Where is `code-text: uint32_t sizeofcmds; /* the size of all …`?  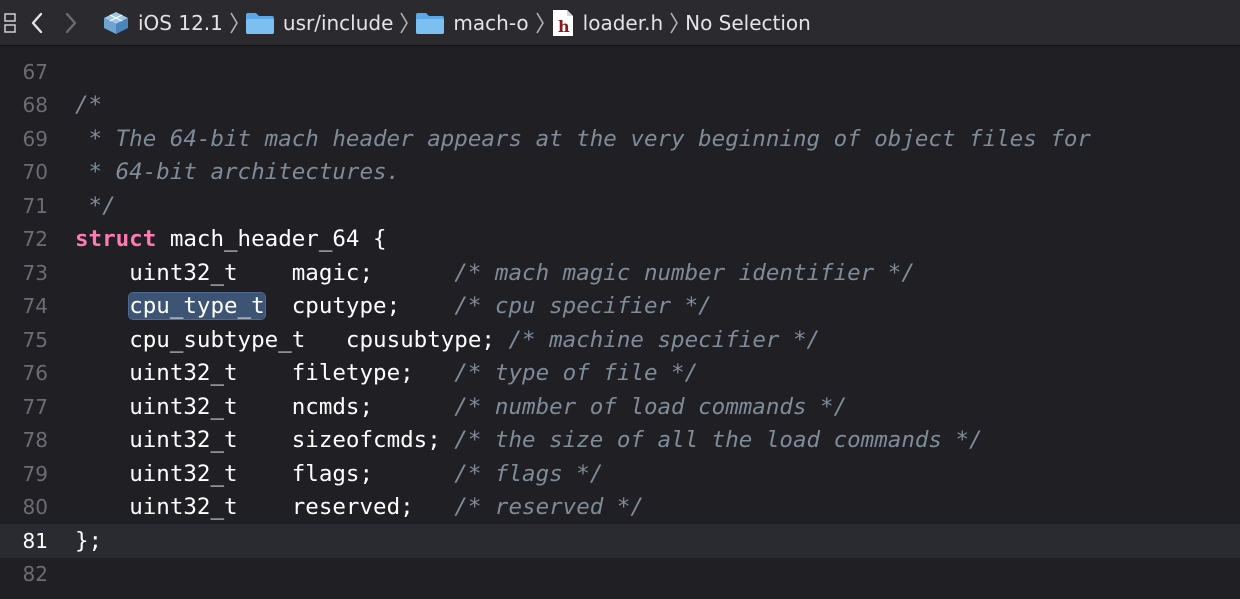 code-text: uint32_t sizeofcmds; /* the size of all … is located at coordinates (529, 440).